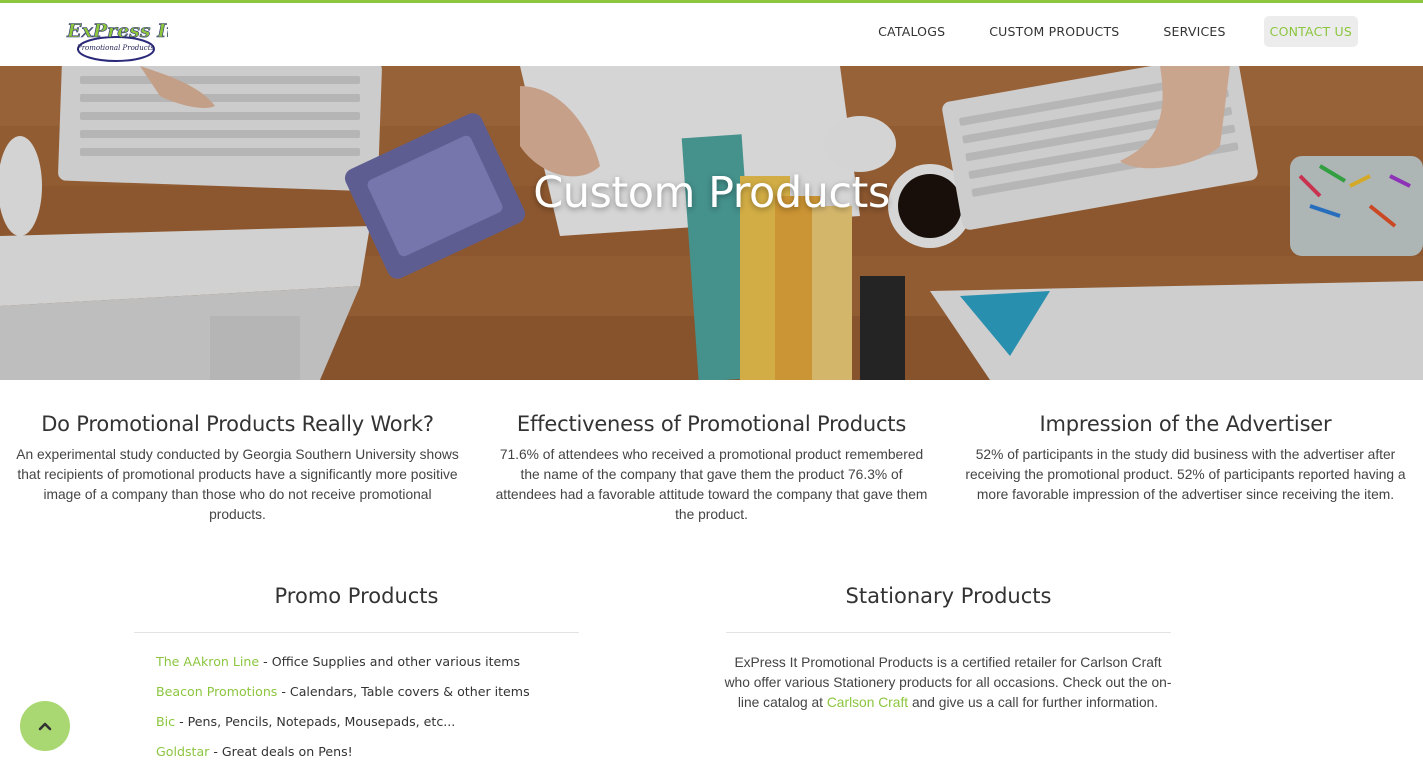 Image resolution: width=1423 pixels, height=771 pixels. What do you see at coordinates (1310, 31) in the screenshot?
I see `nav-contact-us: CONTACT US` at bounding box center [1310, 31].